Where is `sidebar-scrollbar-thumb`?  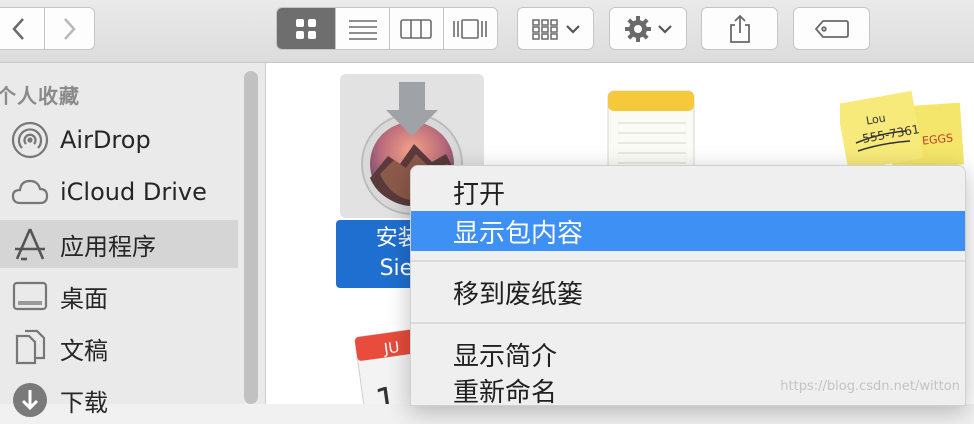
sidebar-scrollbar-thumb is located at coordinates (251, 237).